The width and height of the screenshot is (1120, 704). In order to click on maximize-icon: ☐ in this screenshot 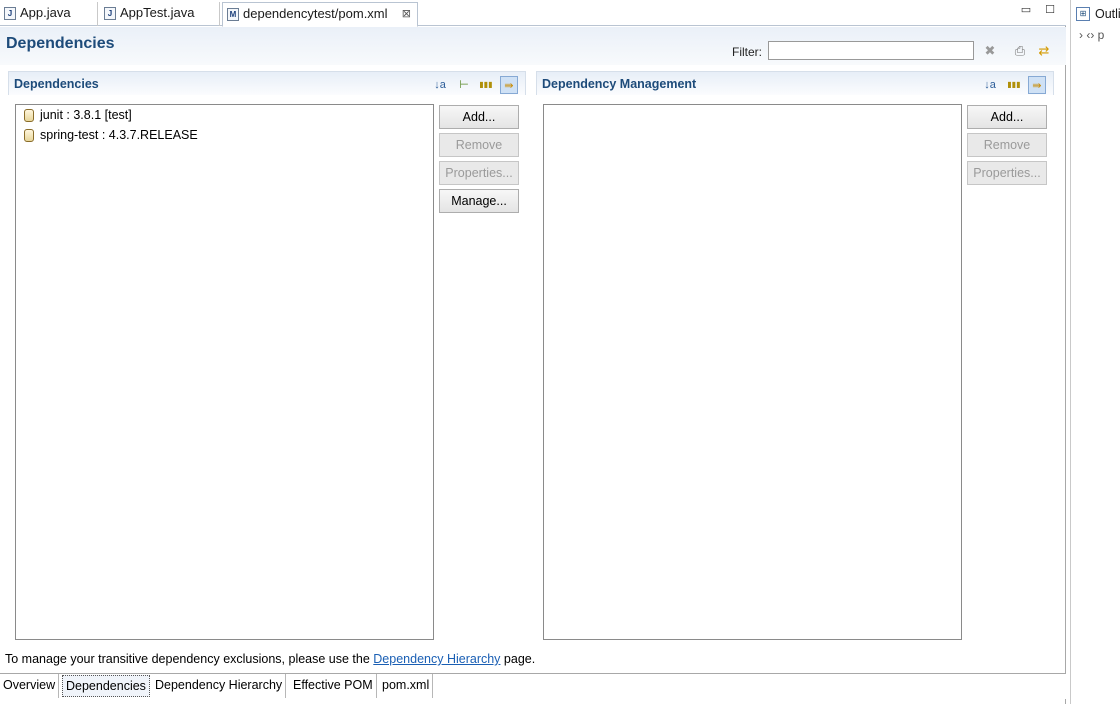, I will do `click(1050, 10)`.